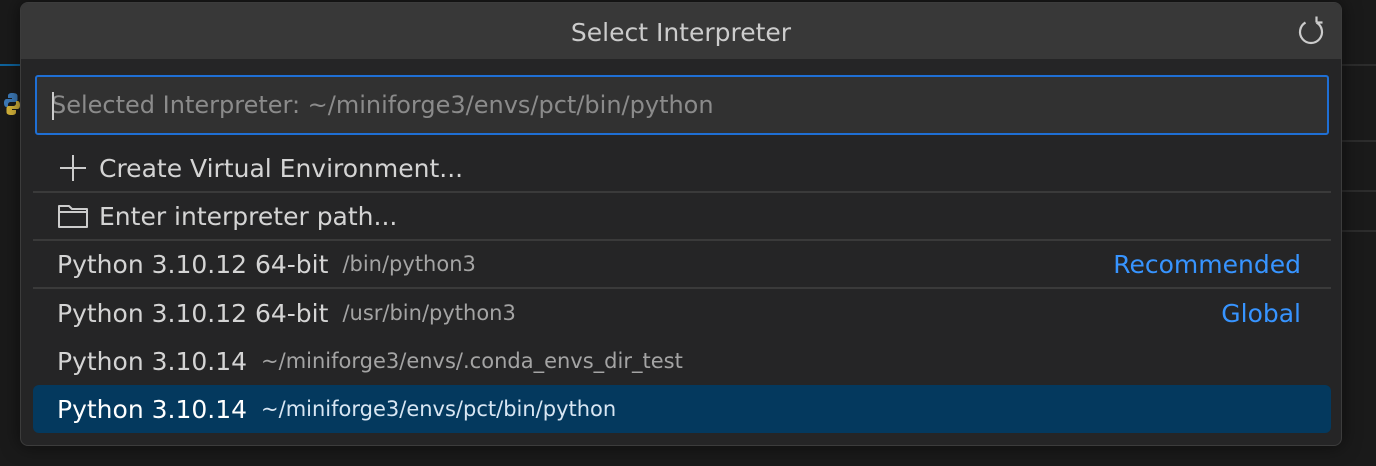  Describe the element at coordinates (409, 264) in the screenshot. I see `interpreter-path: /bin/python3` at that location.